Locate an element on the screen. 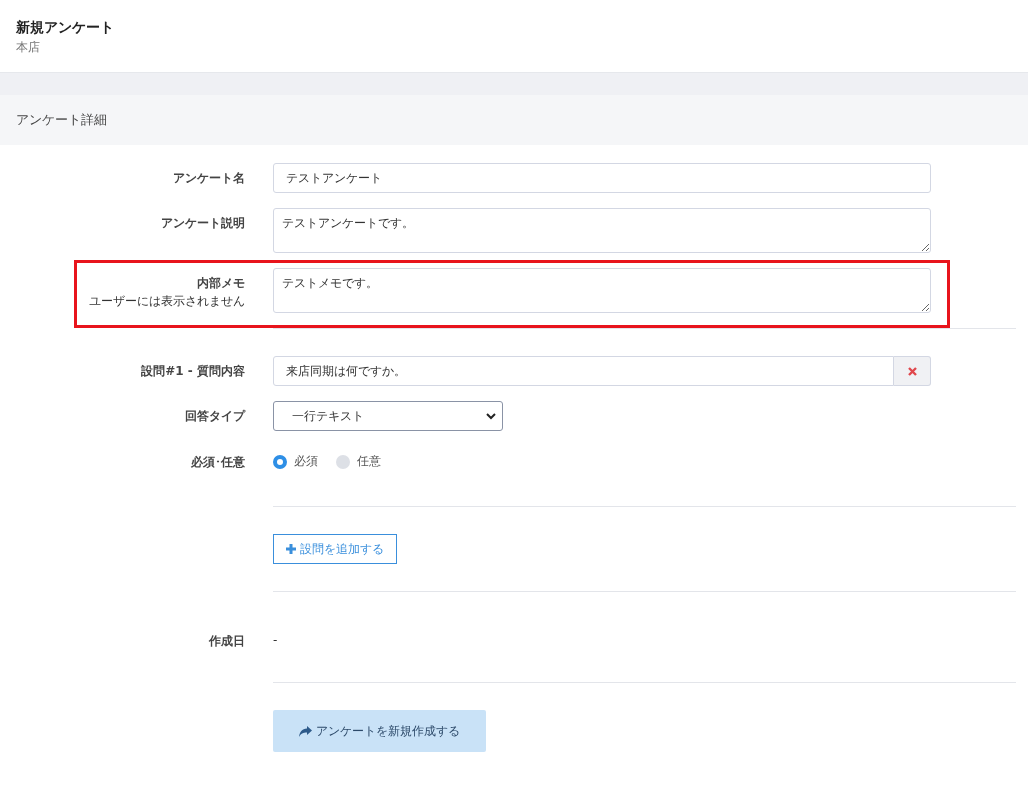  radio-option: 必須 is located at coordinates (295, 461).